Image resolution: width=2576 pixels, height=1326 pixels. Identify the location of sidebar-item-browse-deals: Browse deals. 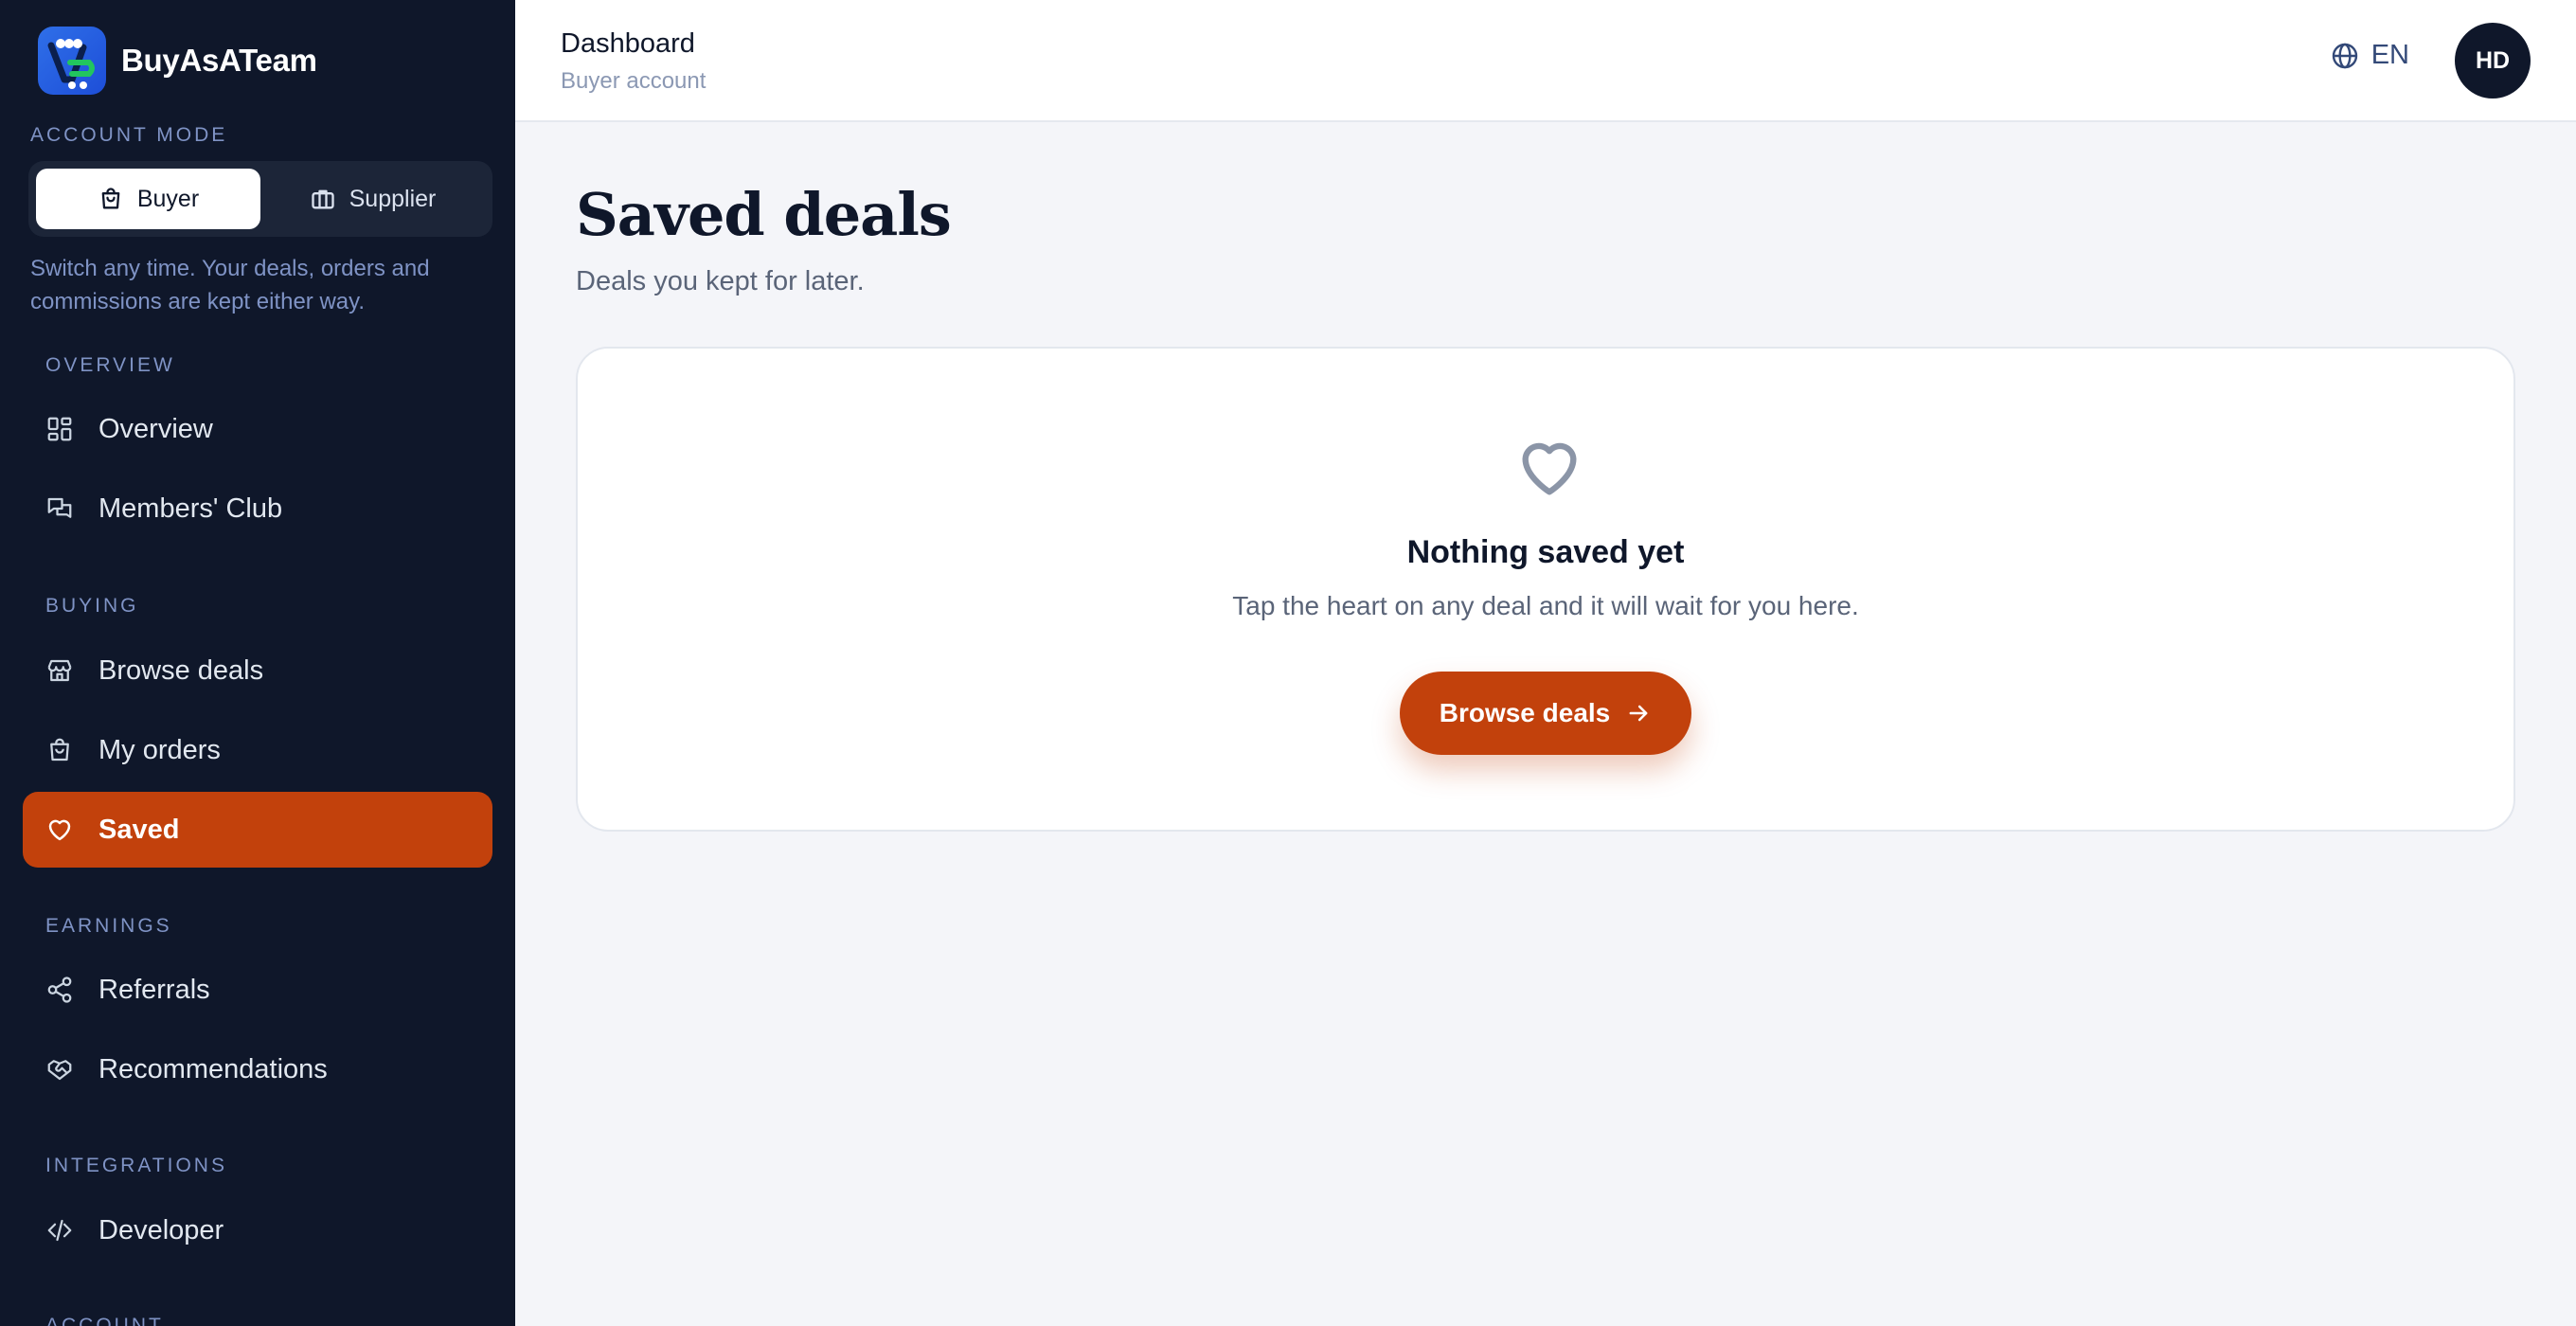
(257, 670).